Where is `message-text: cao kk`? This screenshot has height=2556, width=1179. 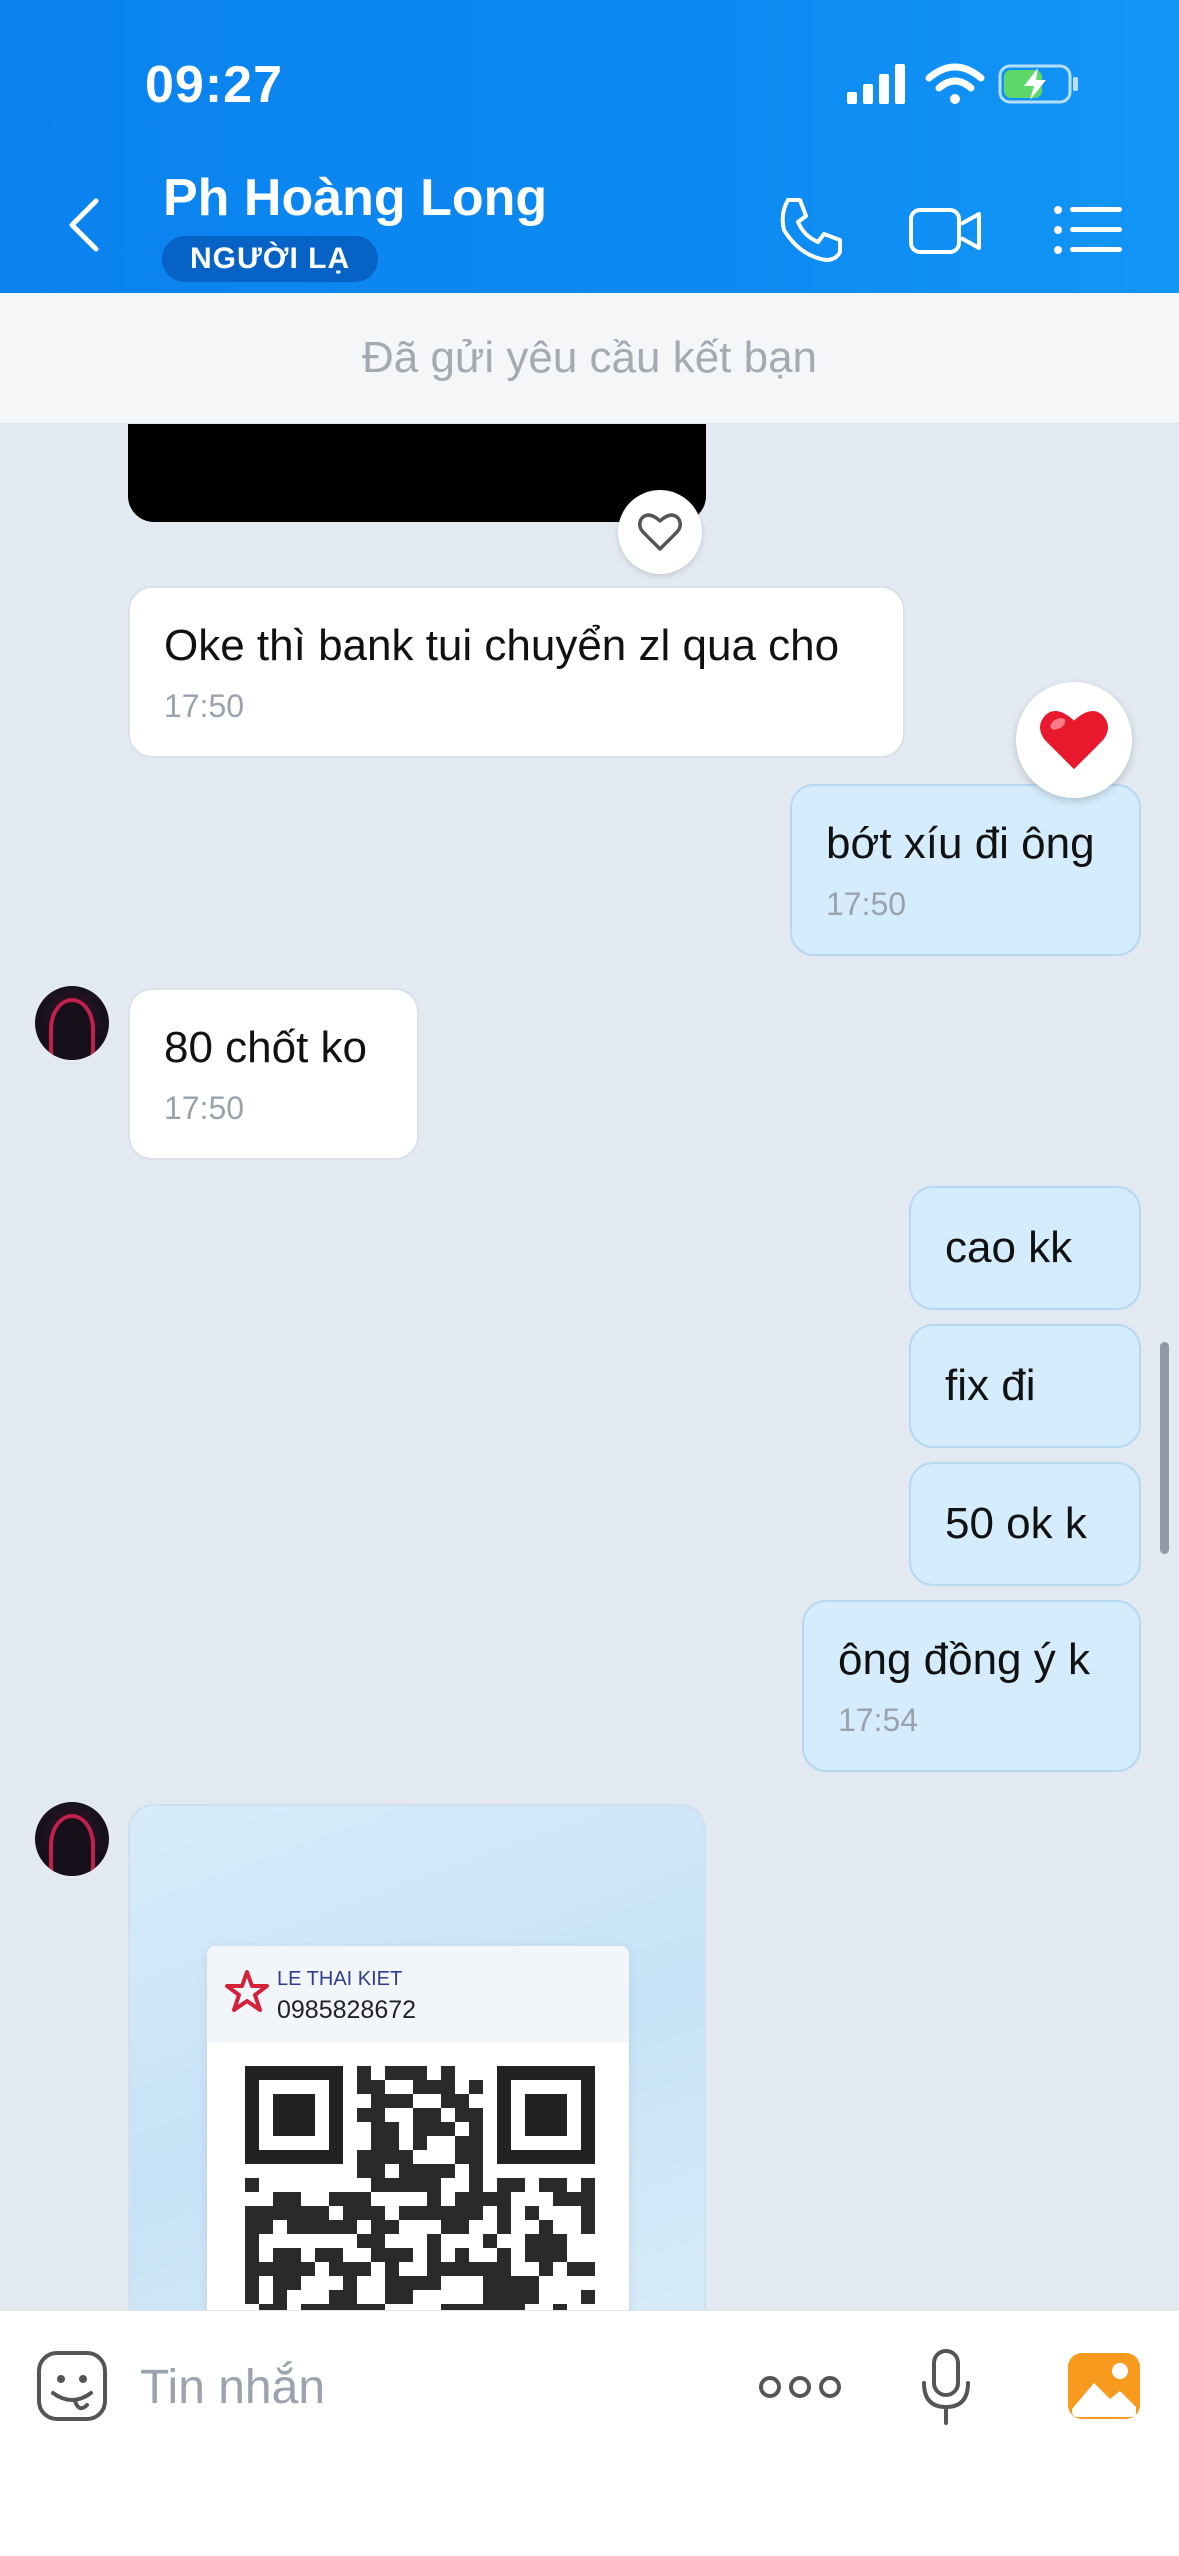
message-text: cao kk is located at coordinates (1009, 1247).